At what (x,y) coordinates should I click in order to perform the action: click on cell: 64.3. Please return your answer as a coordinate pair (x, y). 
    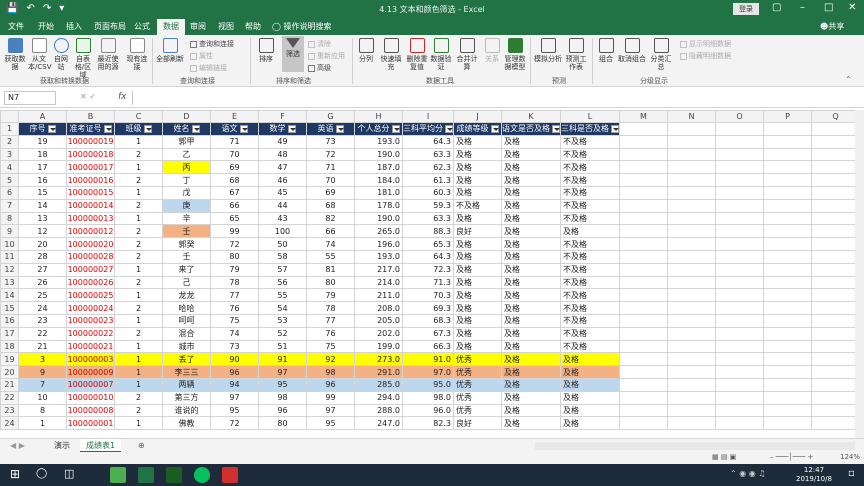
    Looking at the image, I should click on (428, 256).